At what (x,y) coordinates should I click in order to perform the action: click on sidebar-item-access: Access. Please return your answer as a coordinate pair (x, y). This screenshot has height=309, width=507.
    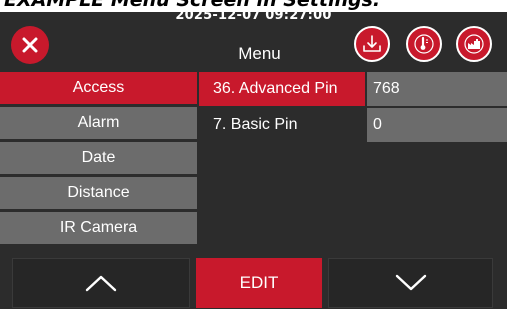
    Looking at the image, I should click on (98, 88).